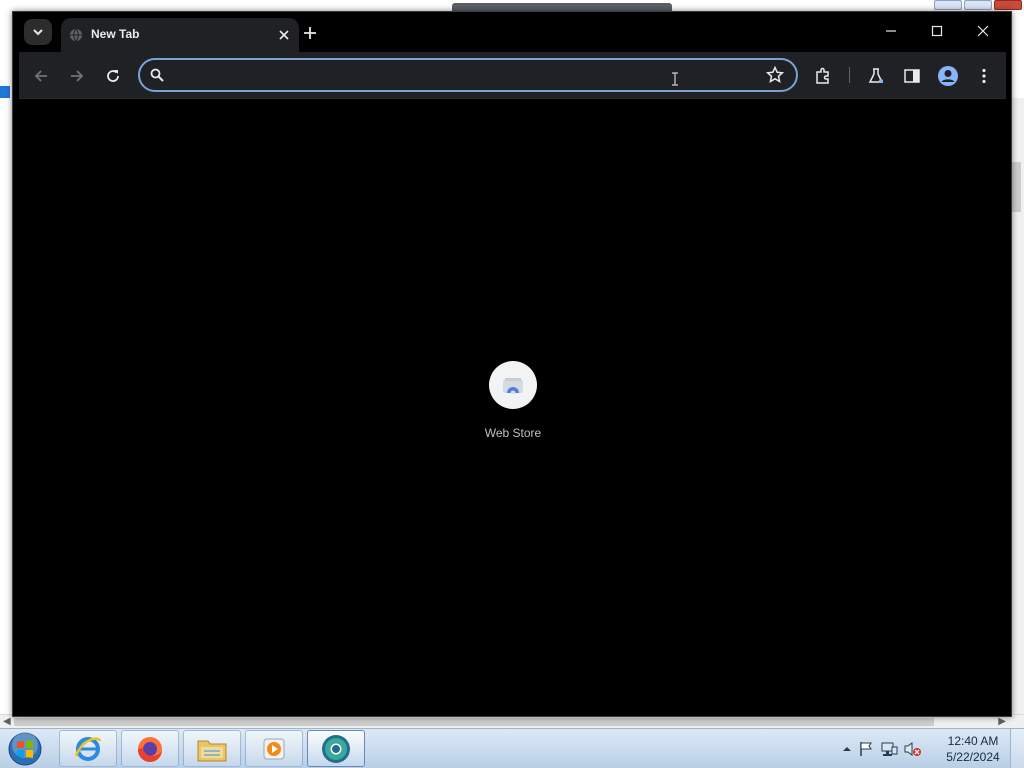  I want to click on maximize-icon, so click(937, 31).